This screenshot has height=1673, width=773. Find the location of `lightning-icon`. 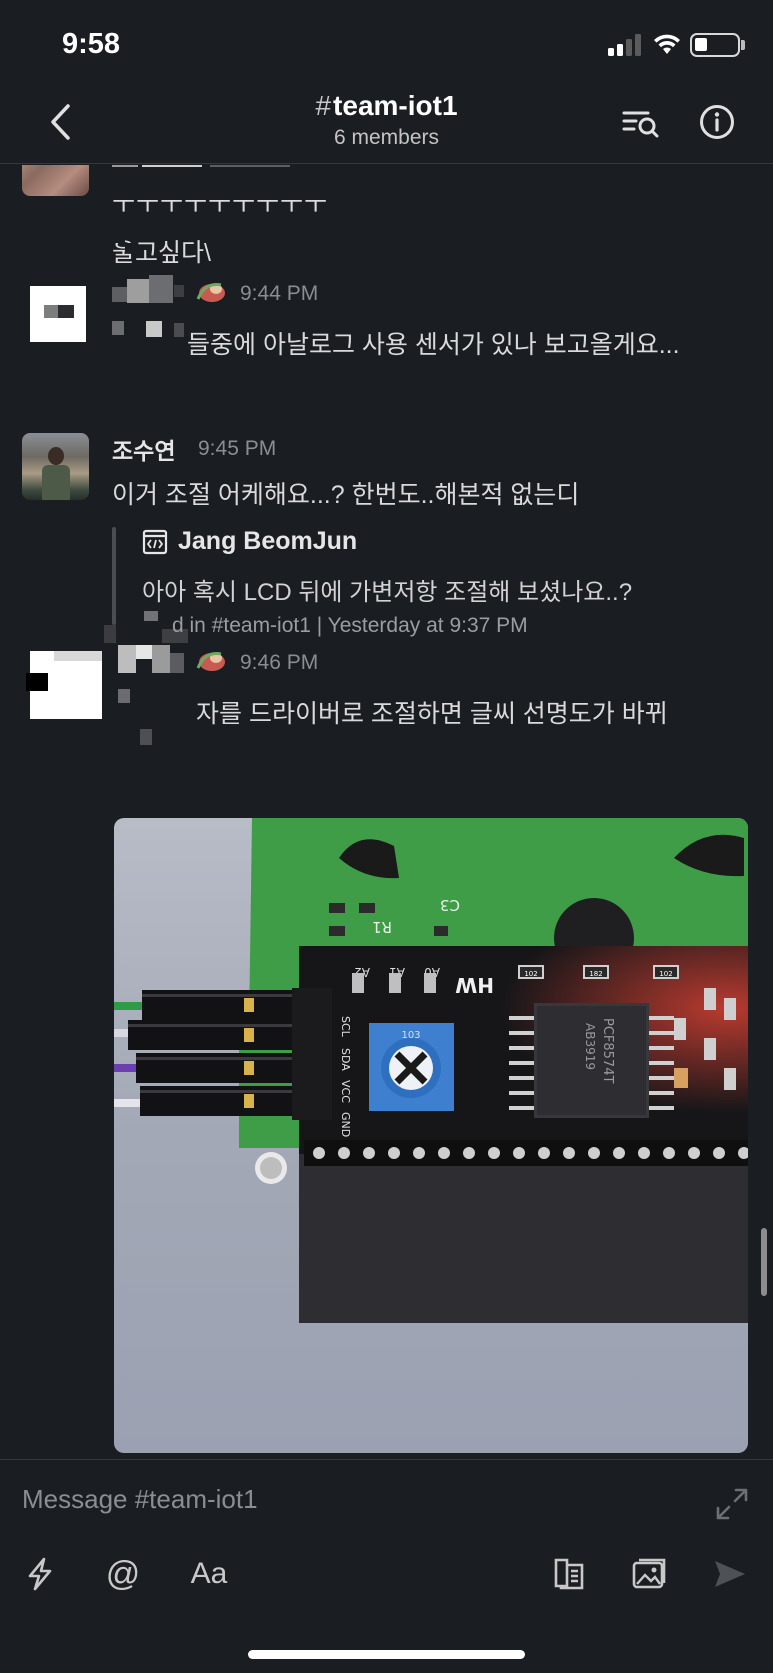

lightning-icon is located at coordinates (40, 1574).